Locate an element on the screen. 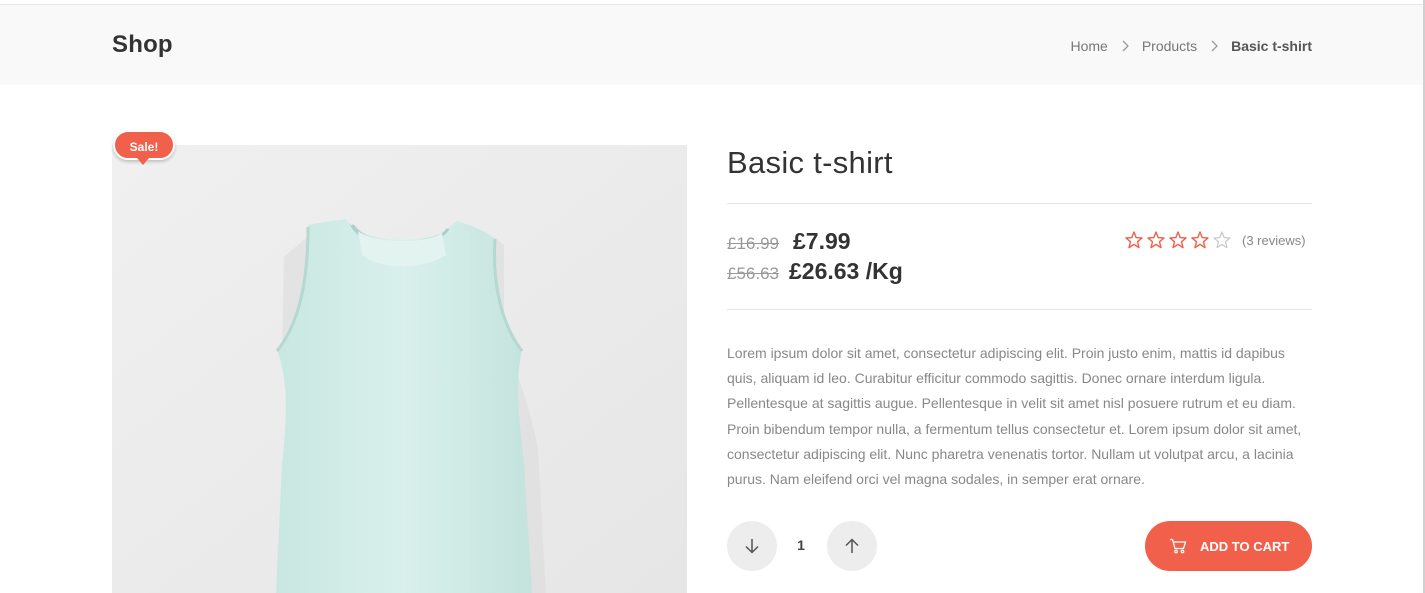  arrow-down-icon is located at coordinates (752, 546).